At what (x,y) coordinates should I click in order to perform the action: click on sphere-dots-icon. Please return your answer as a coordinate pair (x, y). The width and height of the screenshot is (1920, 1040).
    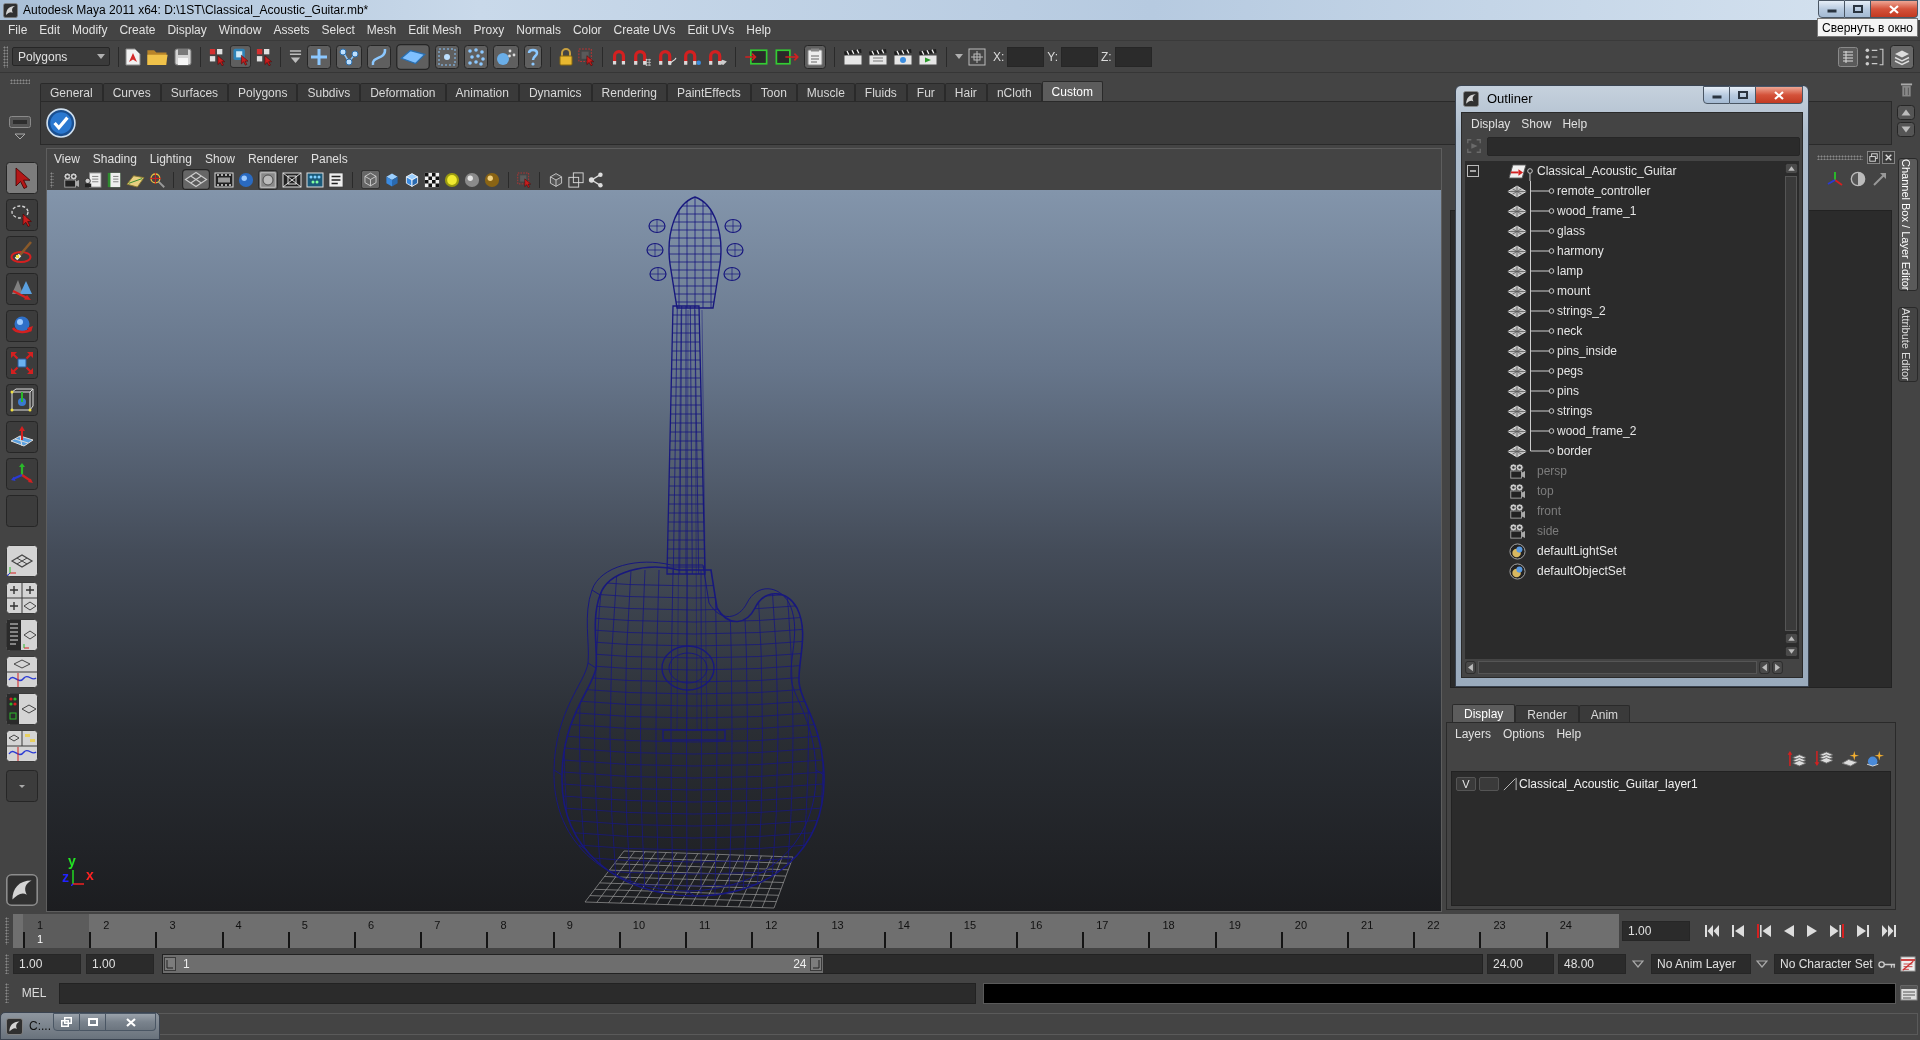
    Looking at the image, I should click on (506, 56).